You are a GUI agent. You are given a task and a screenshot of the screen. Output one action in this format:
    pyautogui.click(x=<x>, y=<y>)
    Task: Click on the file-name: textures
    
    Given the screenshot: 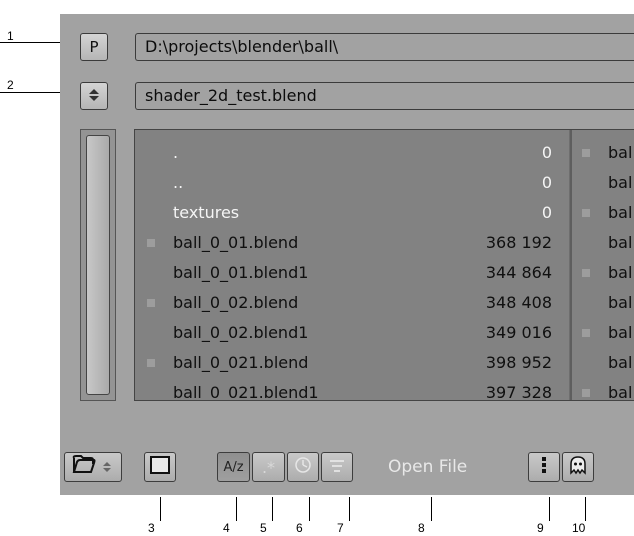 What is the action you would take?
    pyautogui.click(x=206, y=212)
    